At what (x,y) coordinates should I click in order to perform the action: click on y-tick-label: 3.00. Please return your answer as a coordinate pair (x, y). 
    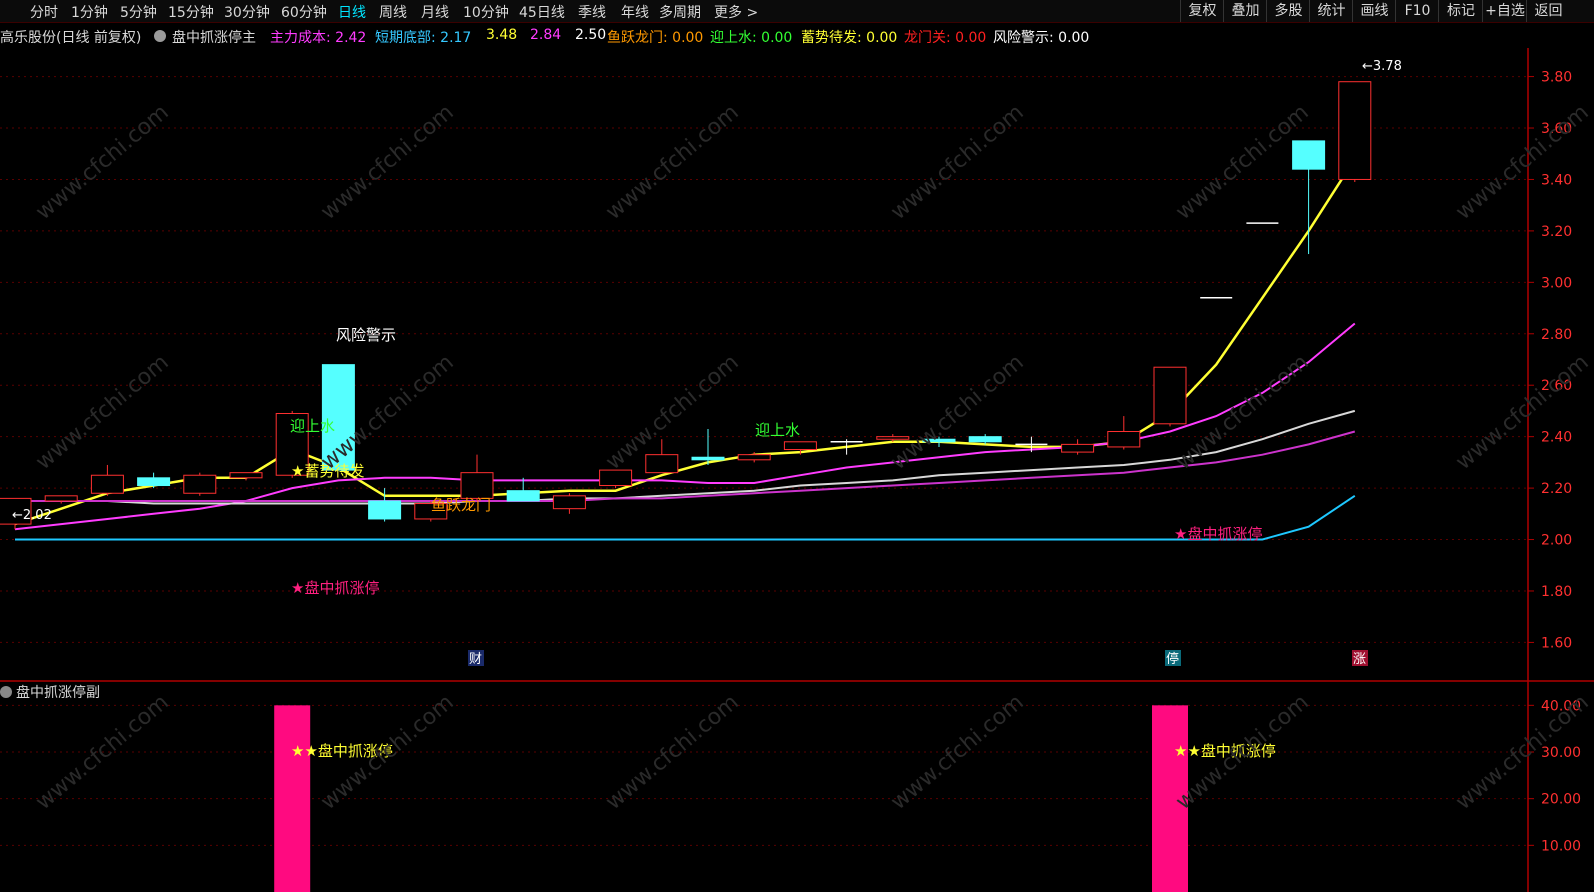
    Looking at the image, I should click on (1556, 283).